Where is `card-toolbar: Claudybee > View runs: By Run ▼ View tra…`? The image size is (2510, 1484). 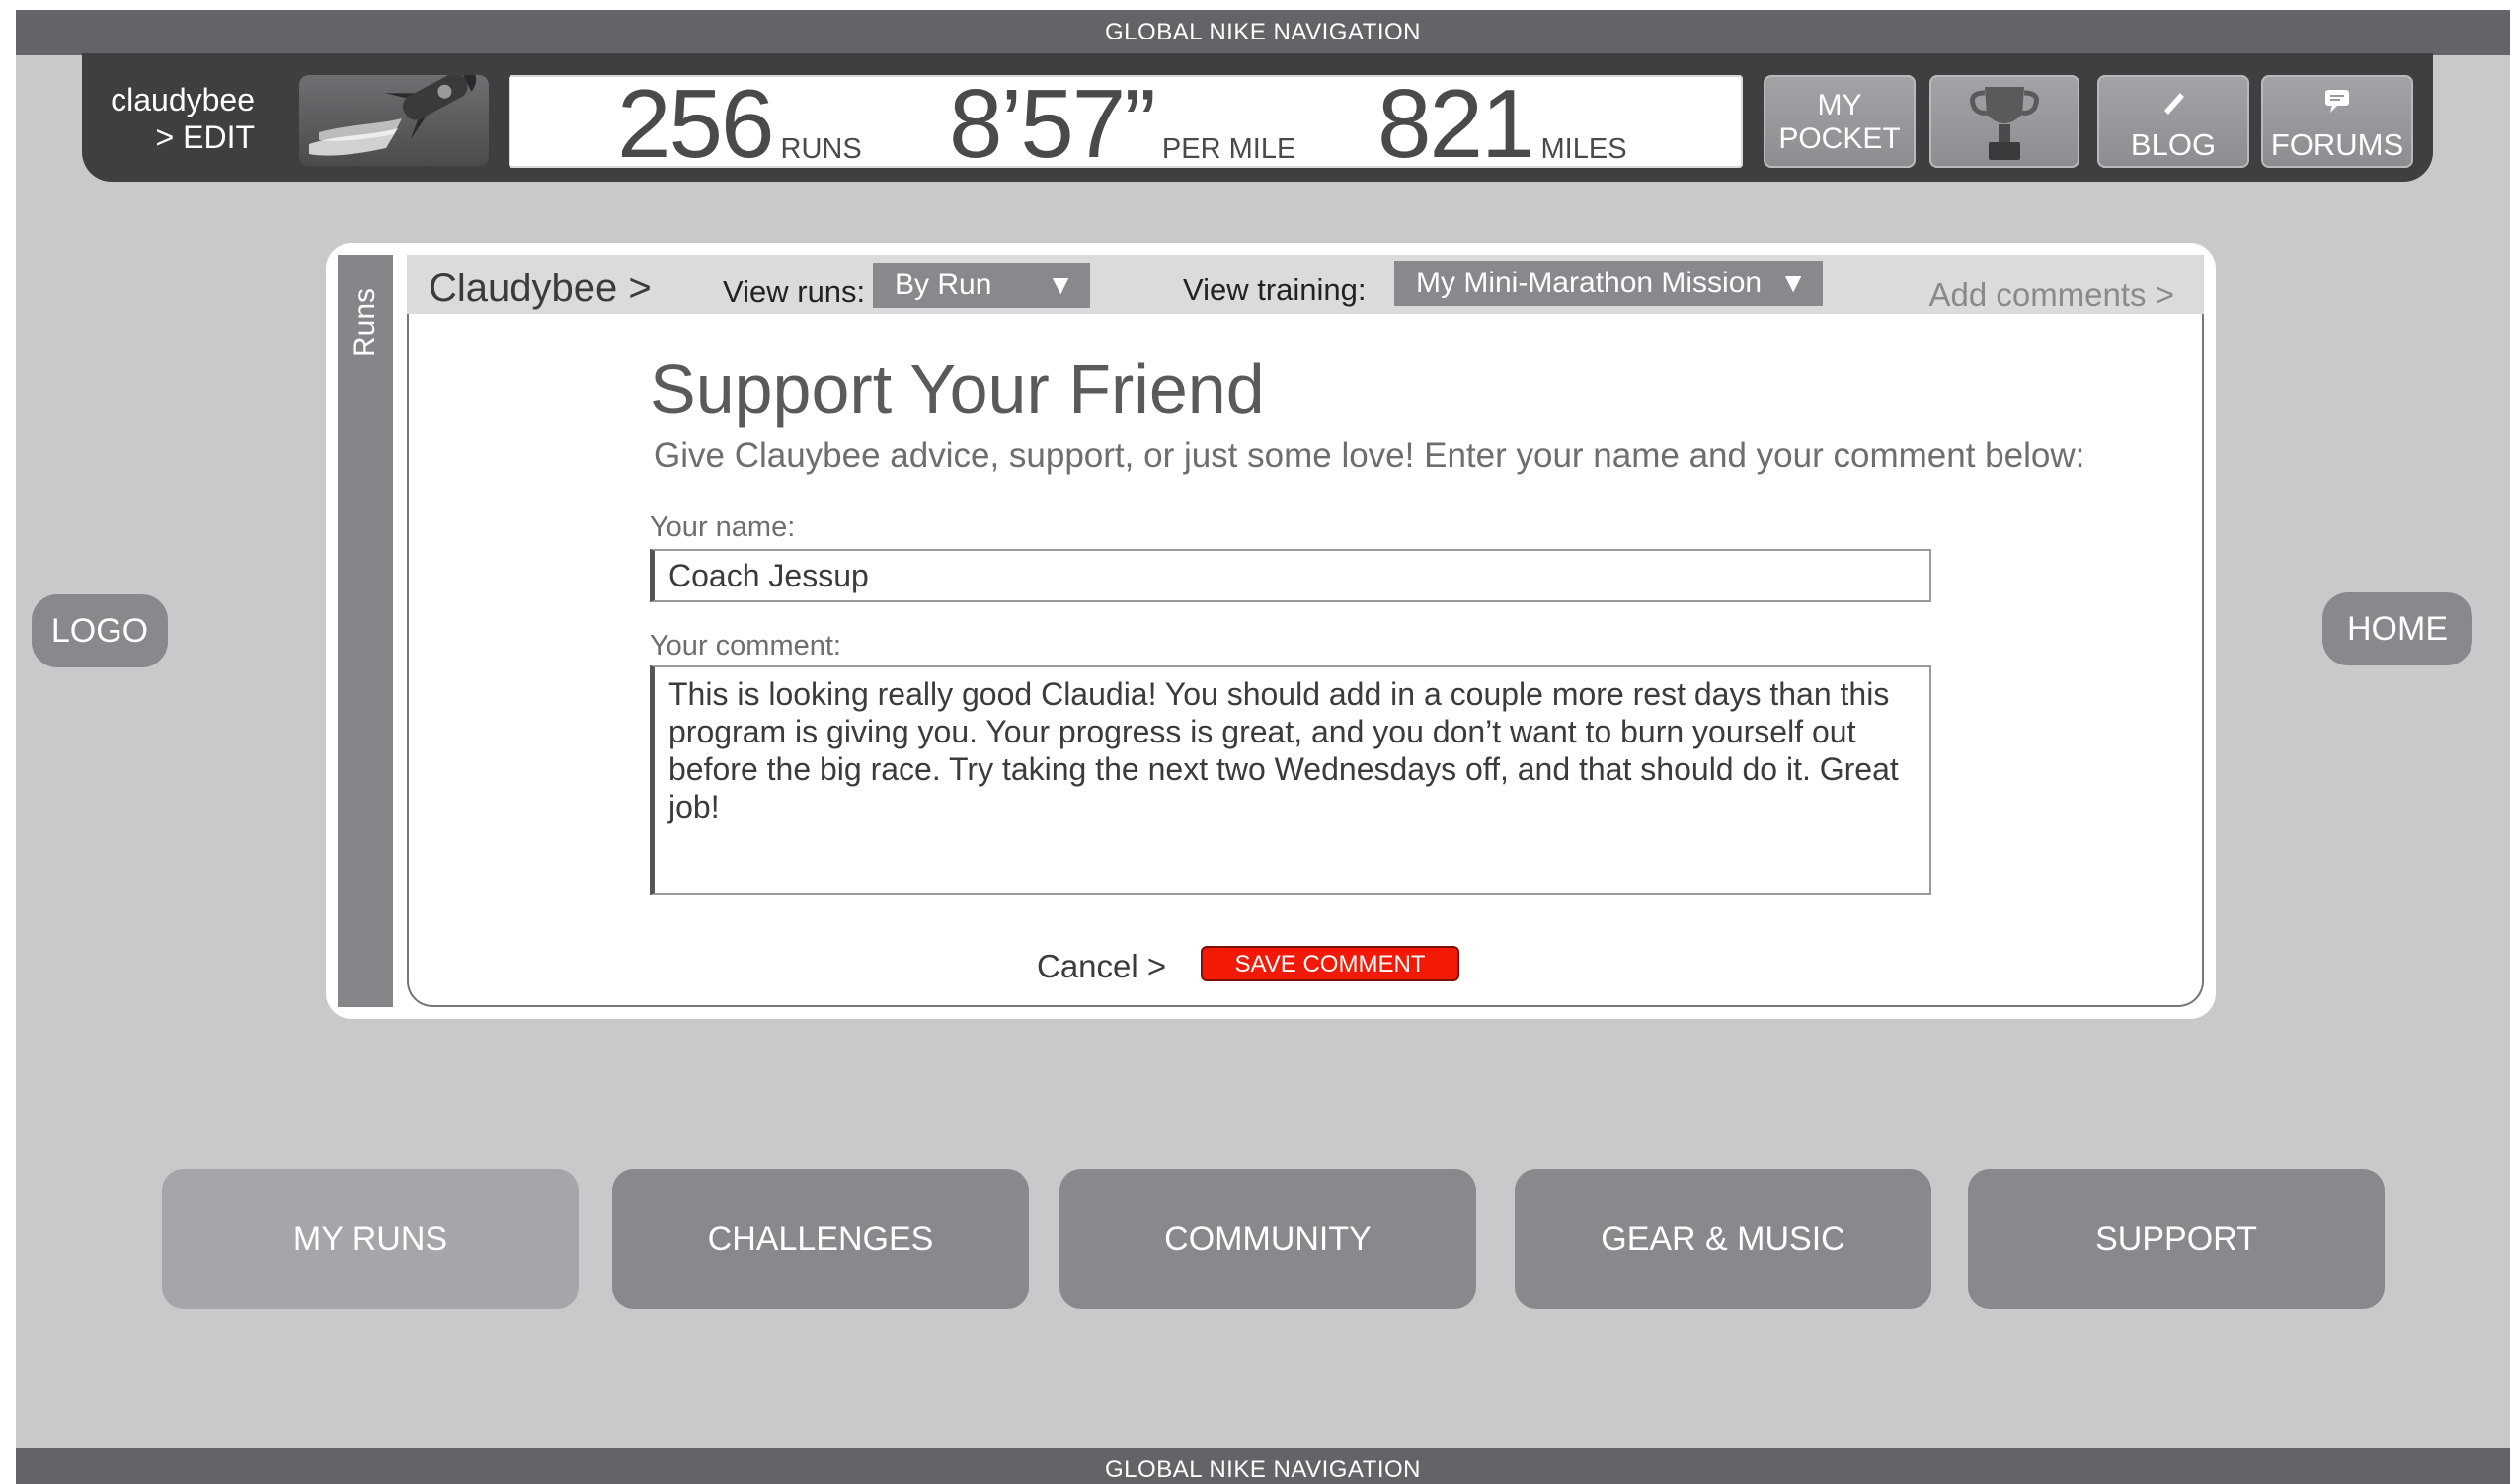 card-toolbar: Claudybee > View runs: By Run ▼ View tra… is located at coordinates (1305, 285).